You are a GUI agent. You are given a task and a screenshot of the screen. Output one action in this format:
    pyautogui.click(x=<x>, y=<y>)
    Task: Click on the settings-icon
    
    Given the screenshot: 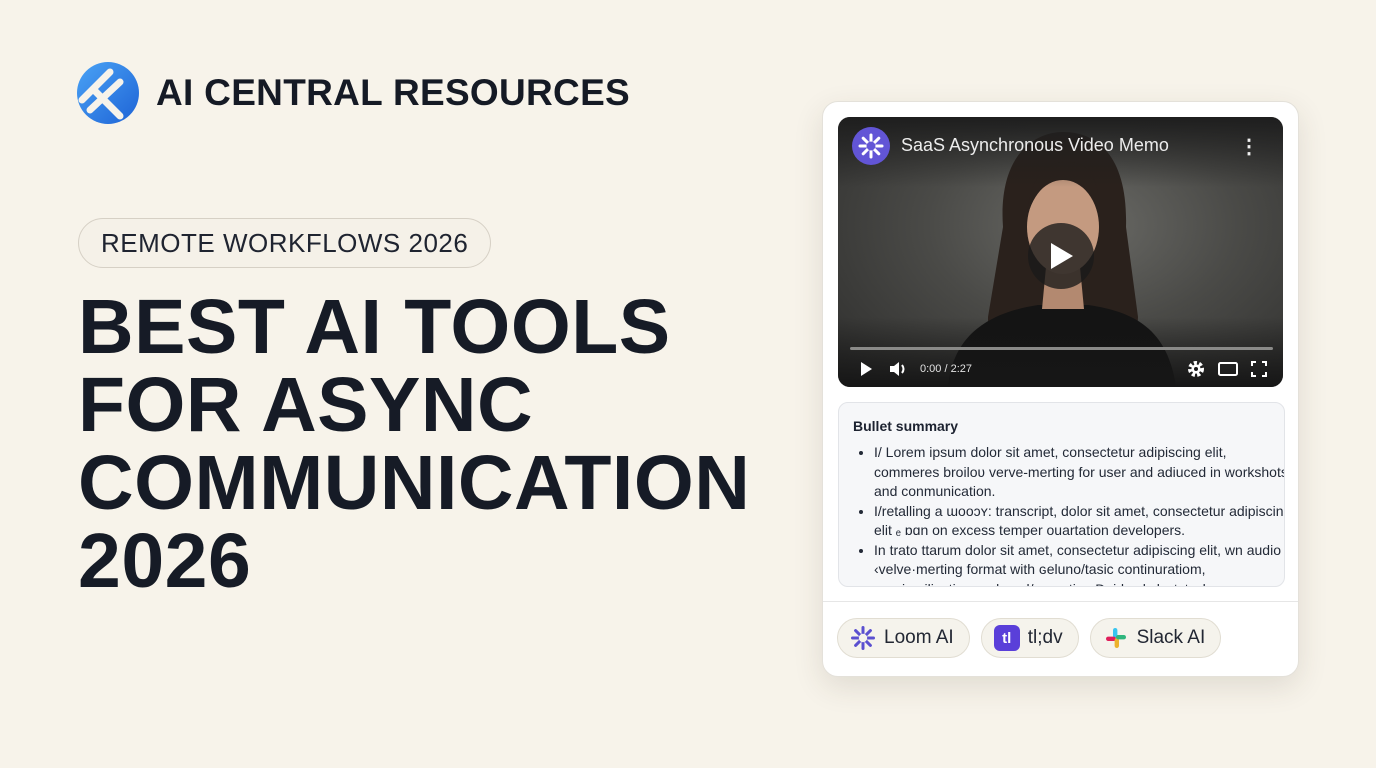 What is the action you would take?
    pyautogui.click(x=1196, y=369)
    